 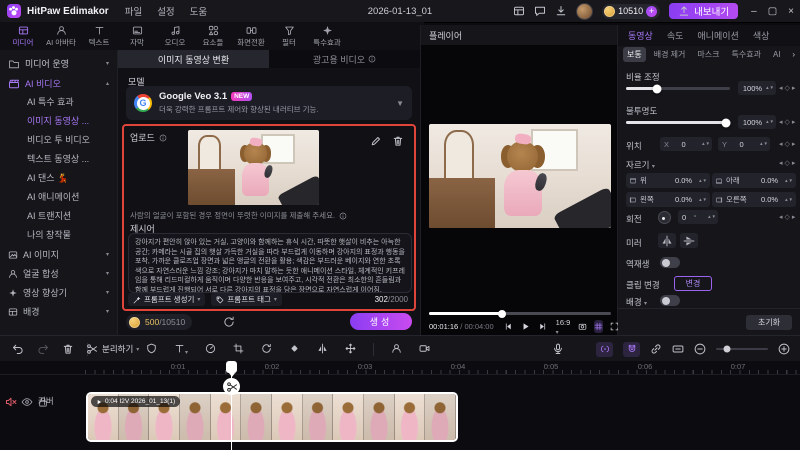 What do you see at coordinates (631, 11) in the screenshot?
I see `coin-balance: 10510 +` at bounding box center [631, 11].